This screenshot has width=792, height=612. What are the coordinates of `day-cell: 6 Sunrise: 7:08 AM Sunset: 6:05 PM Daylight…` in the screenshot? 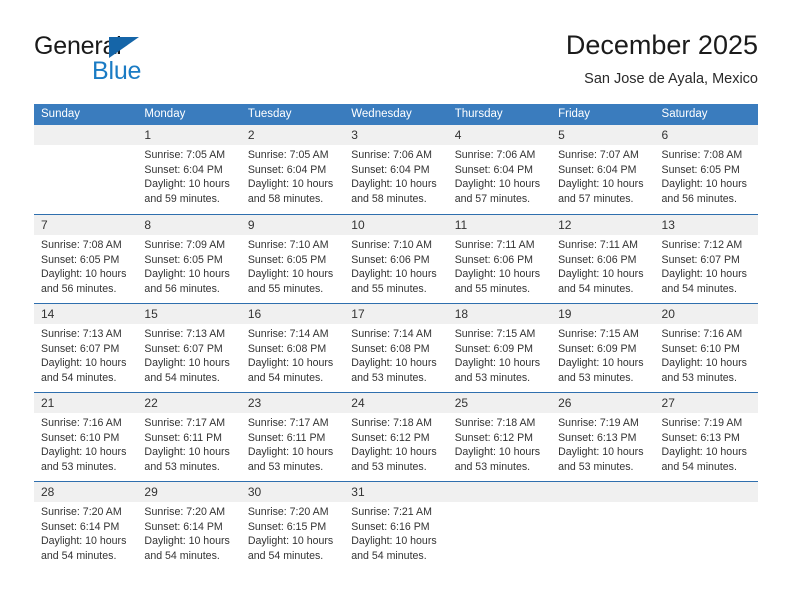 It's located at (706, 169).